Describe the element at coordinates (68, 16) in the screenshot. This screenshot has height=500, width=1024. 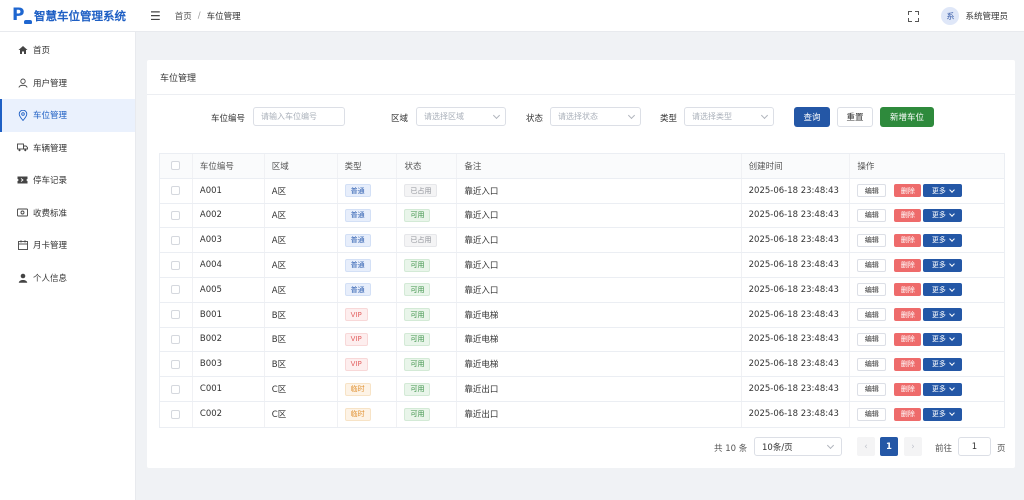
I see `app-logo: P 智慧车位管理系统` at that location.